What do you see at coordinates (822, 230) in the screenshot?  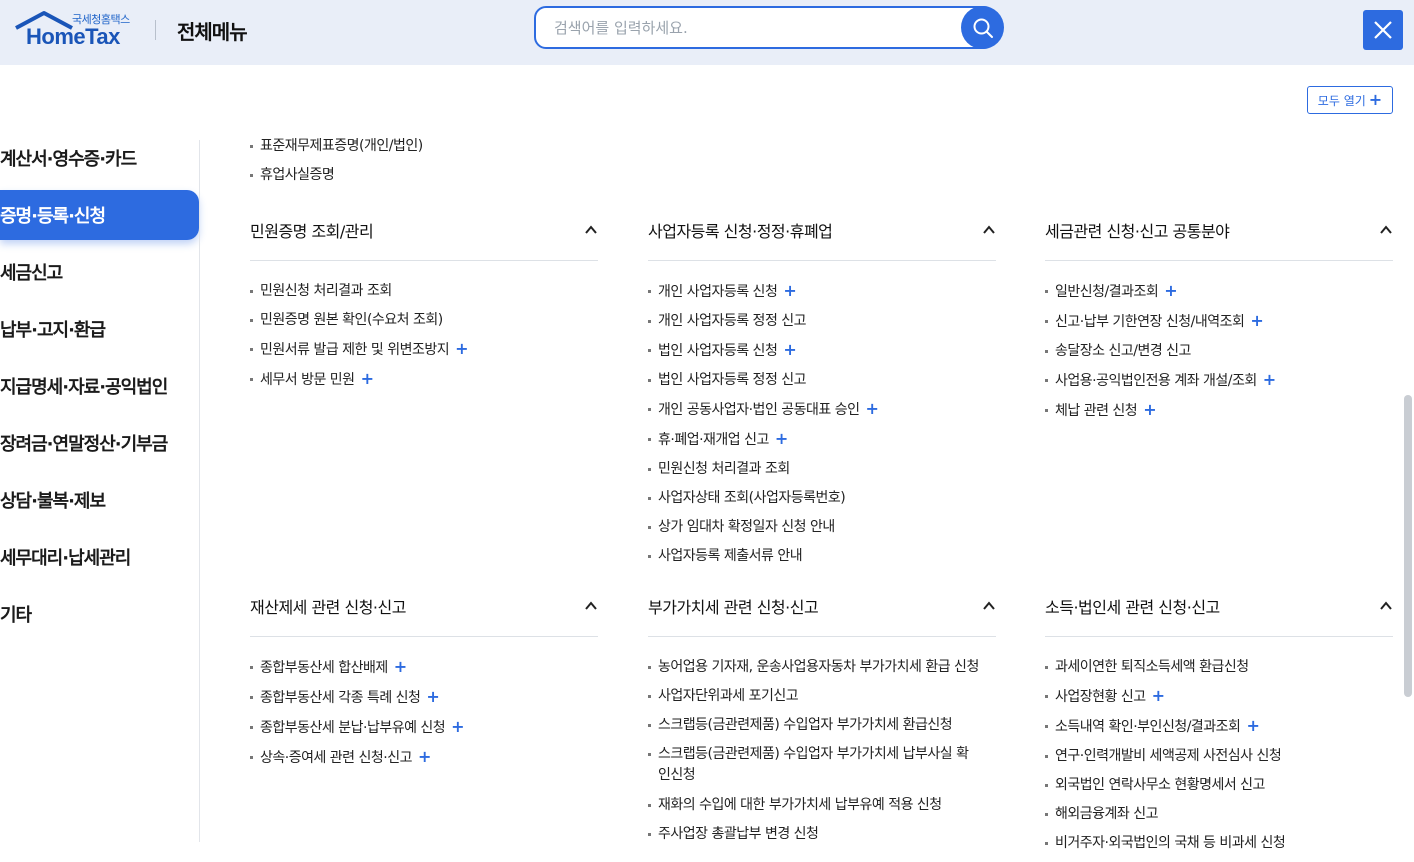 I see `section-header: 사업자등록 신청·정정·휴폐업` at bounding box center [822, 230].